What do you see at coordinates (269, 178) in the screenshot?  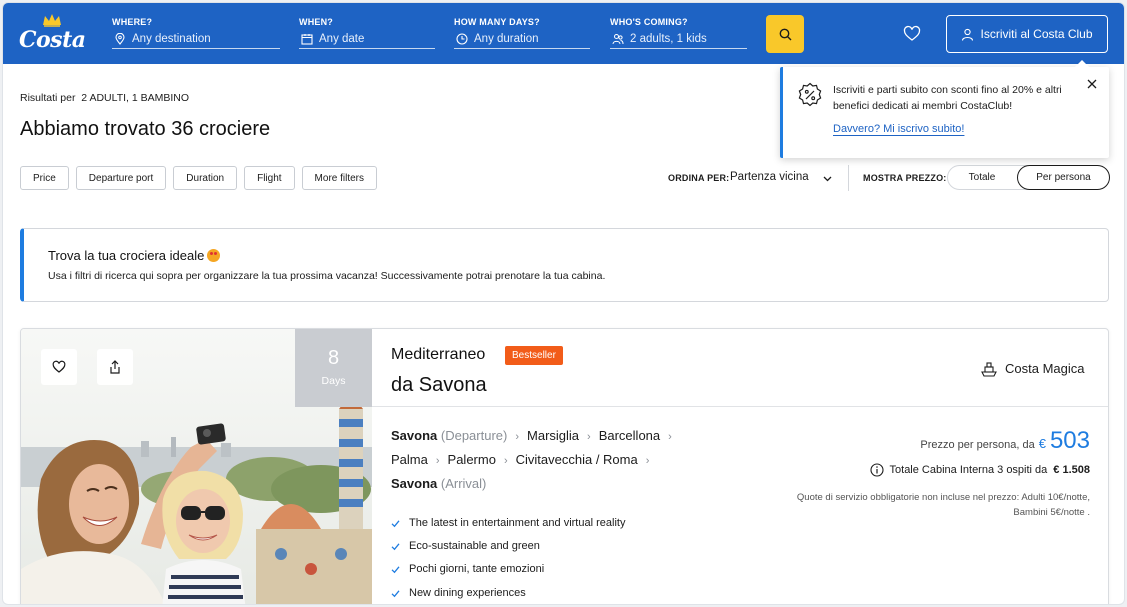 I see `filter-flight-button: Flight` at bounding box center [269, 178].